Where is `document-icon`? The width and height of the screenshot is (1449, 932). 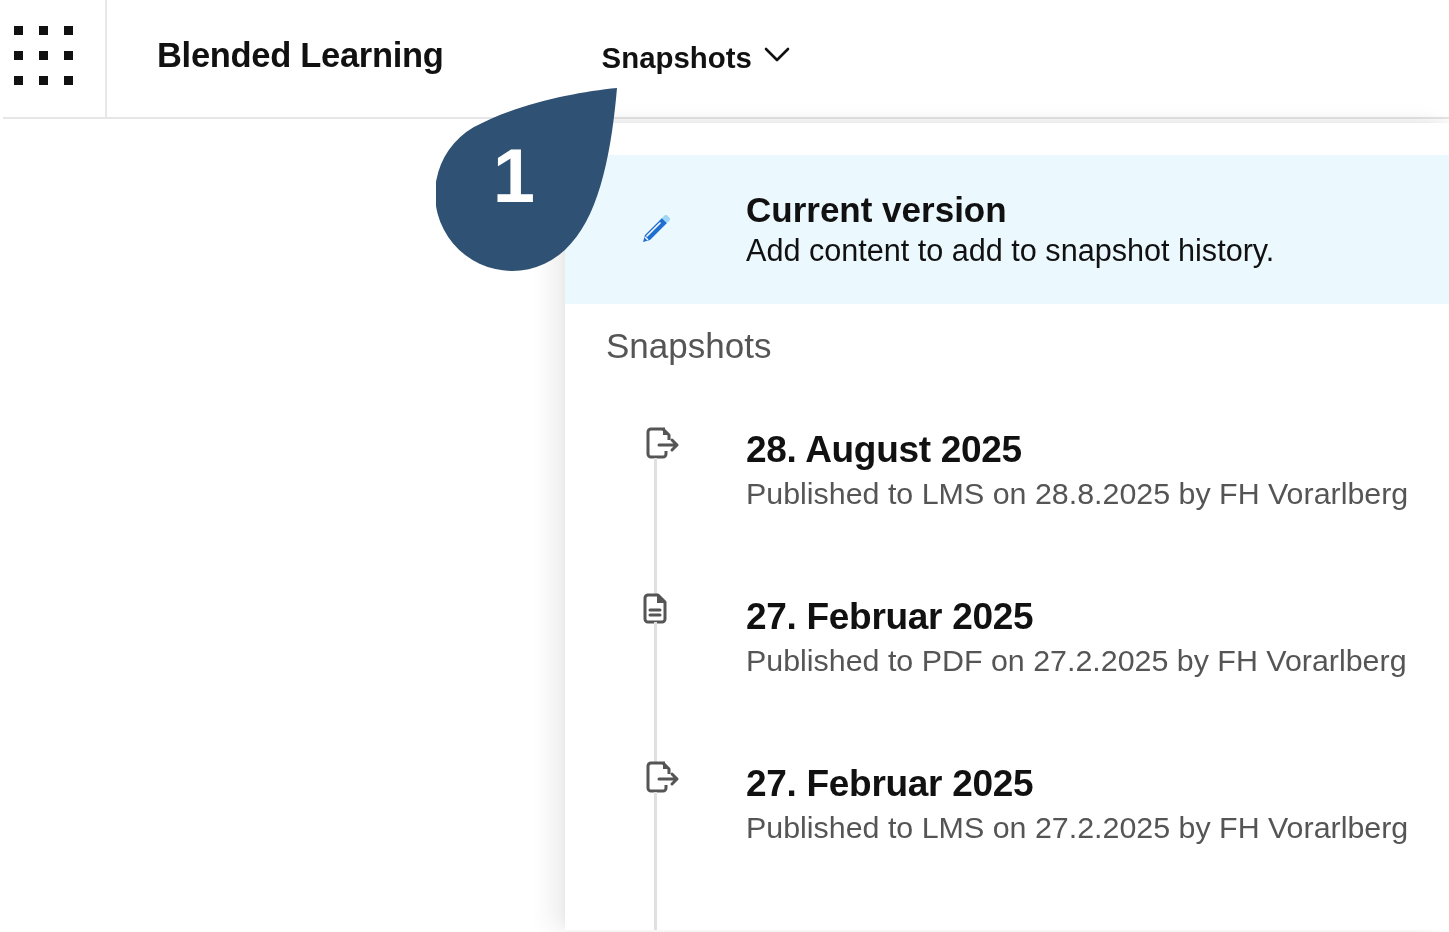 document-icon is located at coordinates (655, 608).